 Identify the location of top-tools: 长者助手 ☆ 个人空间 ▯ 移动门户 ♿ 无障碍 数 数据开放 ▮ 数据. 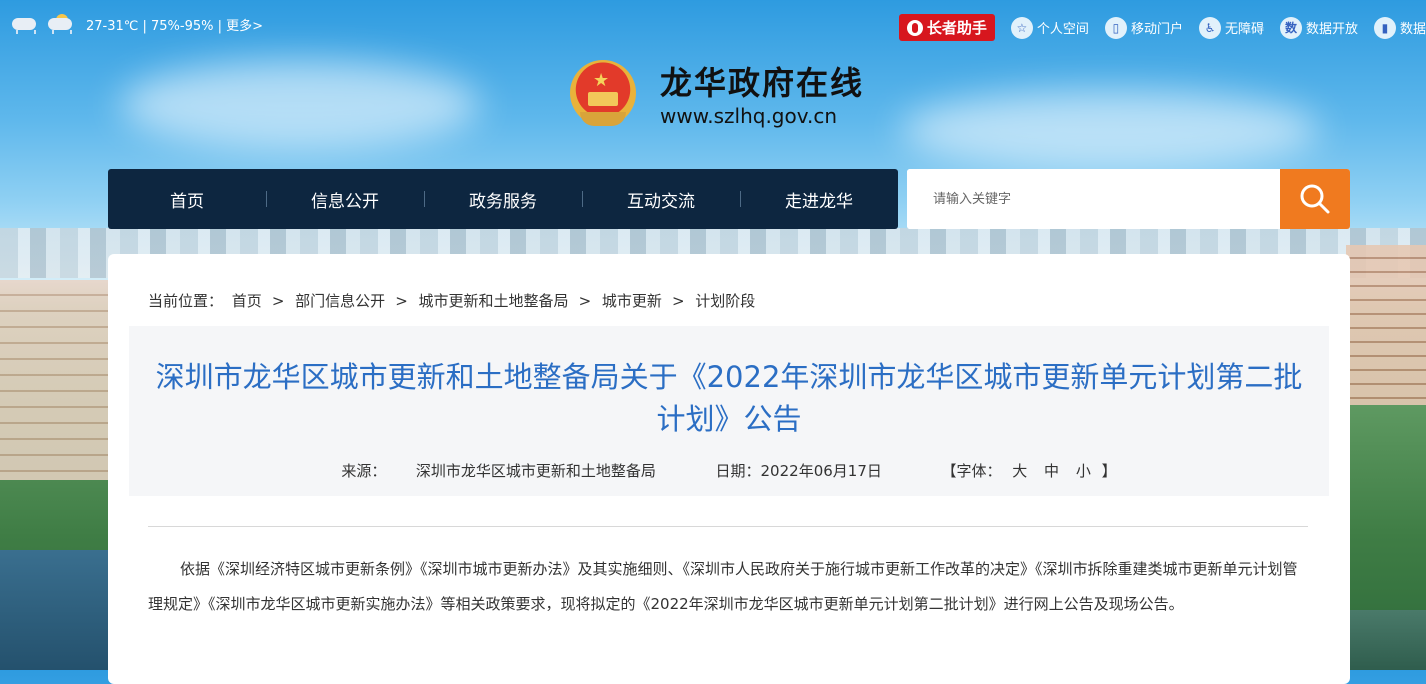
(1162, 27).